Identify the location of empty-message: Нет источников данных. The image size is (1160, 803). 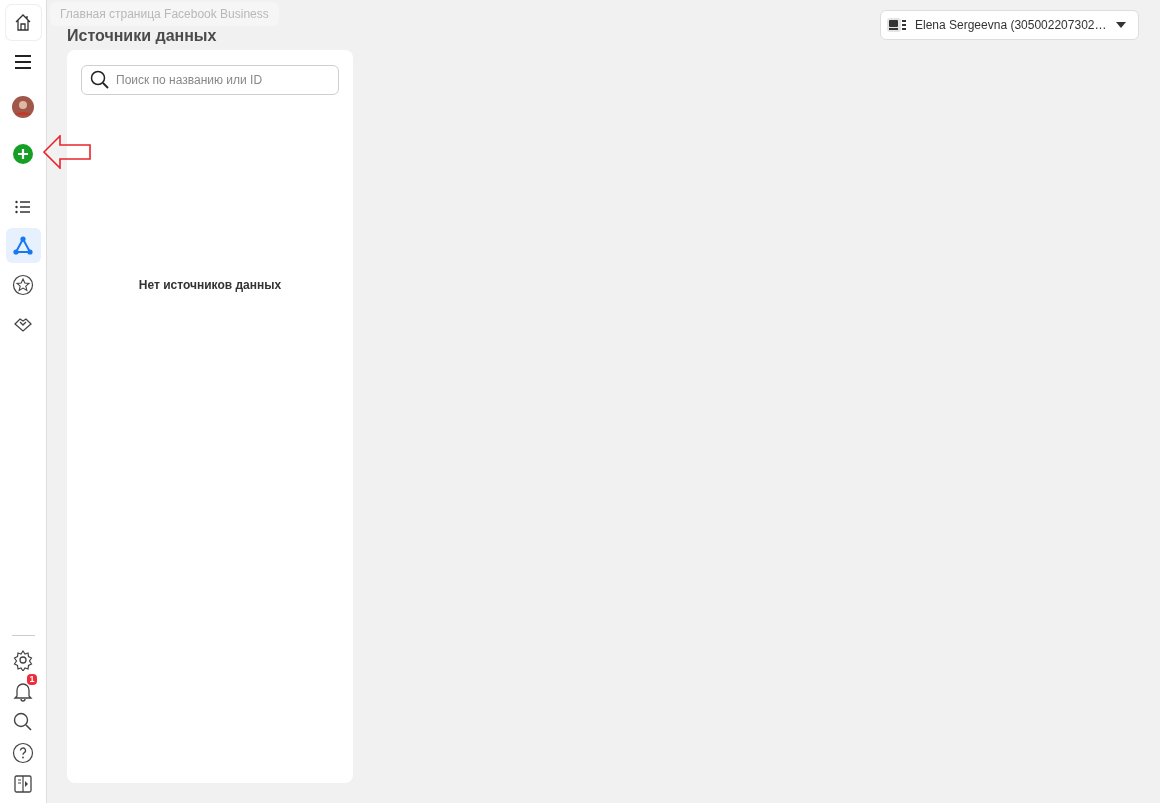
(210, 285).